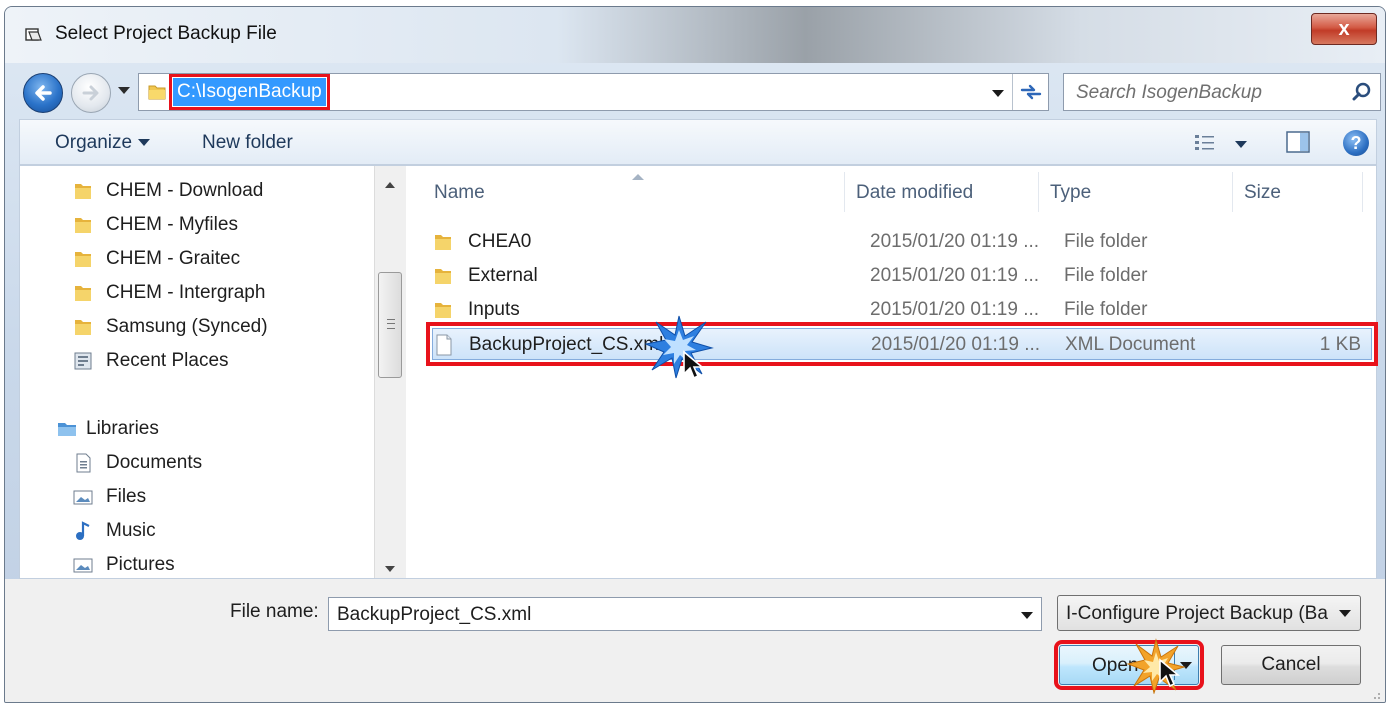 The height and width of the screenshot is (707, 1390). What do you see at coordinates (1070, 193) in the screenshot?
I see `column-header-type: Type` at bounding box center [1070, 193].